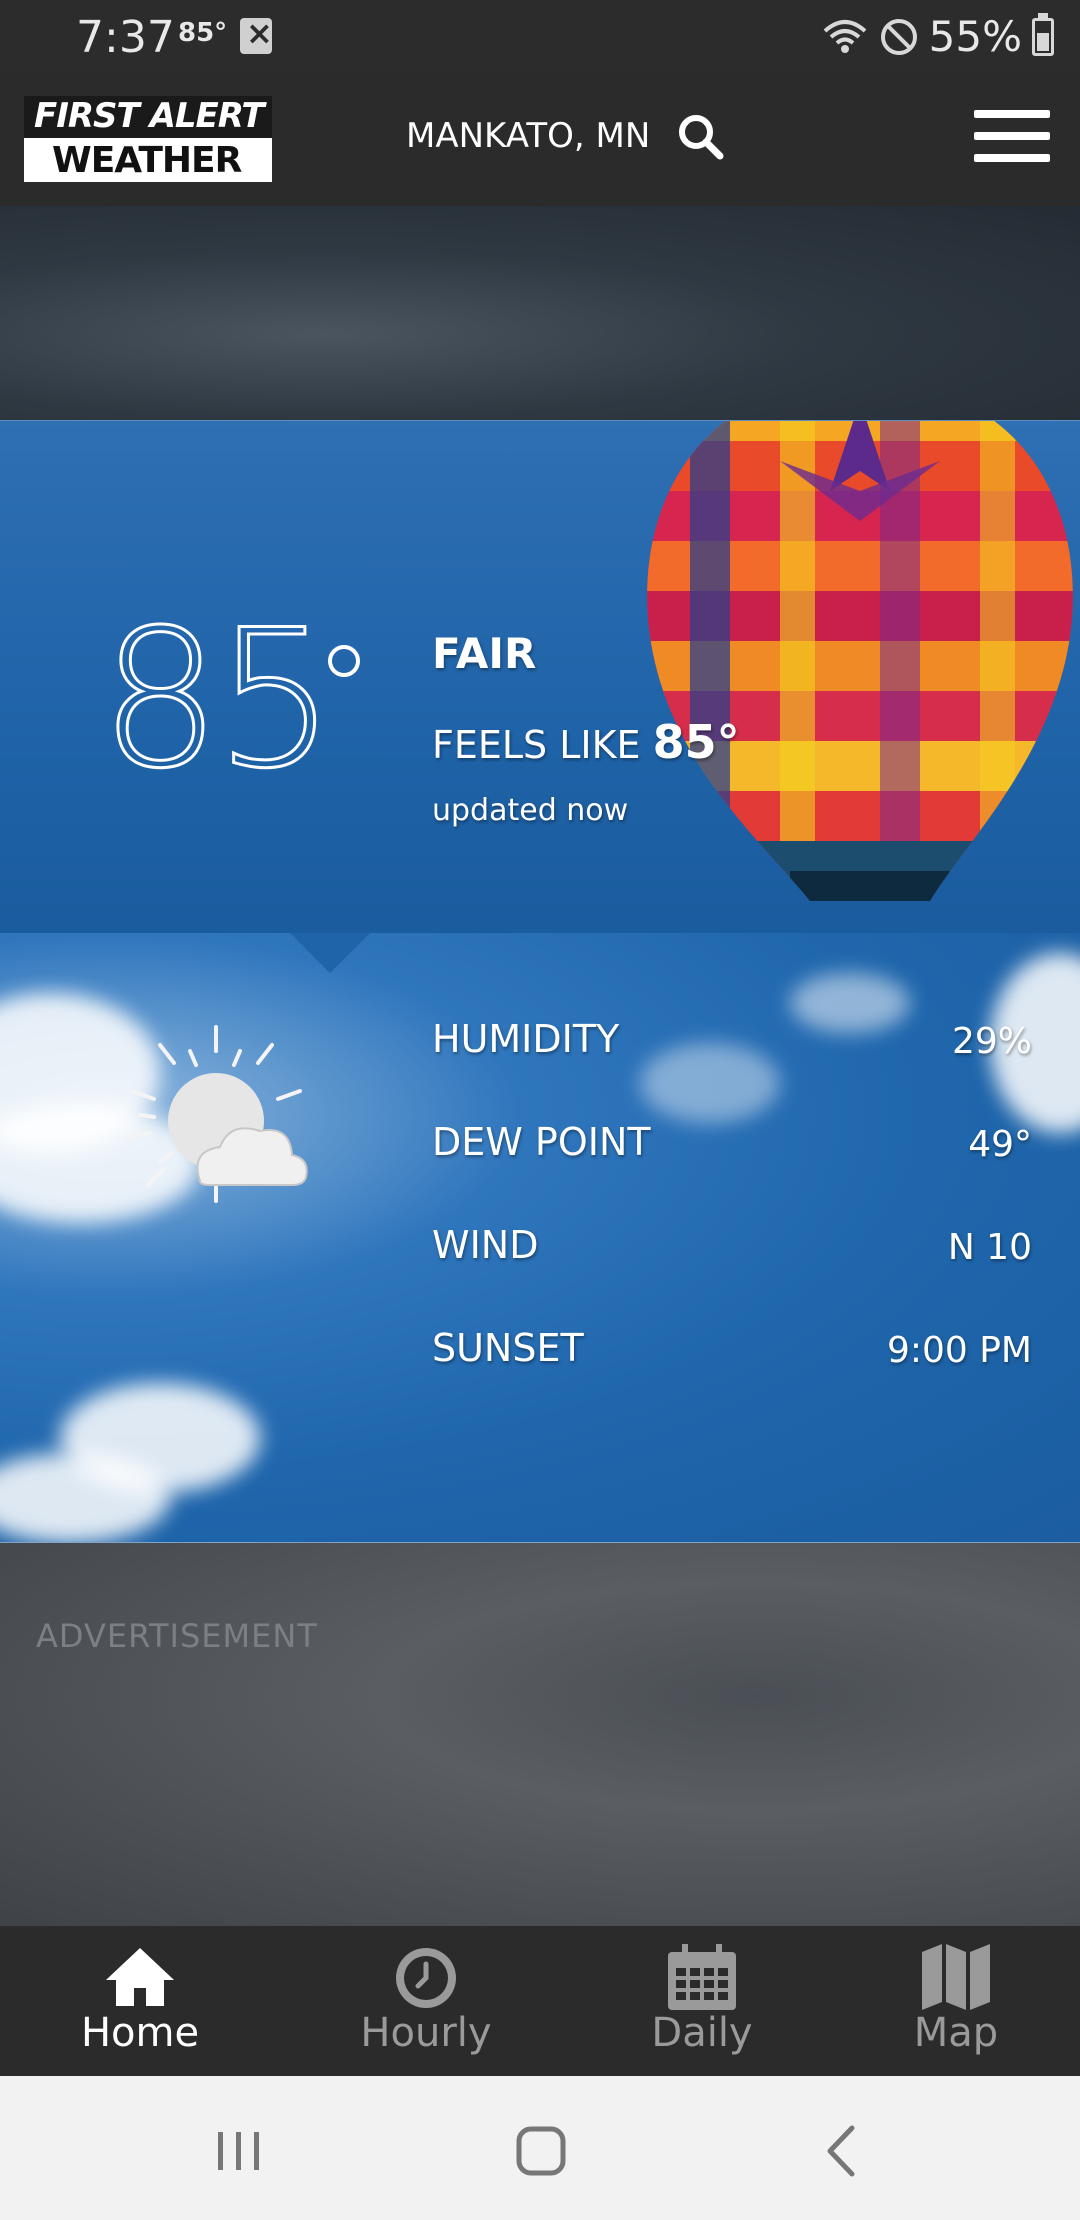 The image size is (1080, 2220). Describe the element at coordinates (956, 2033) in the screenshot. I see `nav-map-label: Map` at that location.